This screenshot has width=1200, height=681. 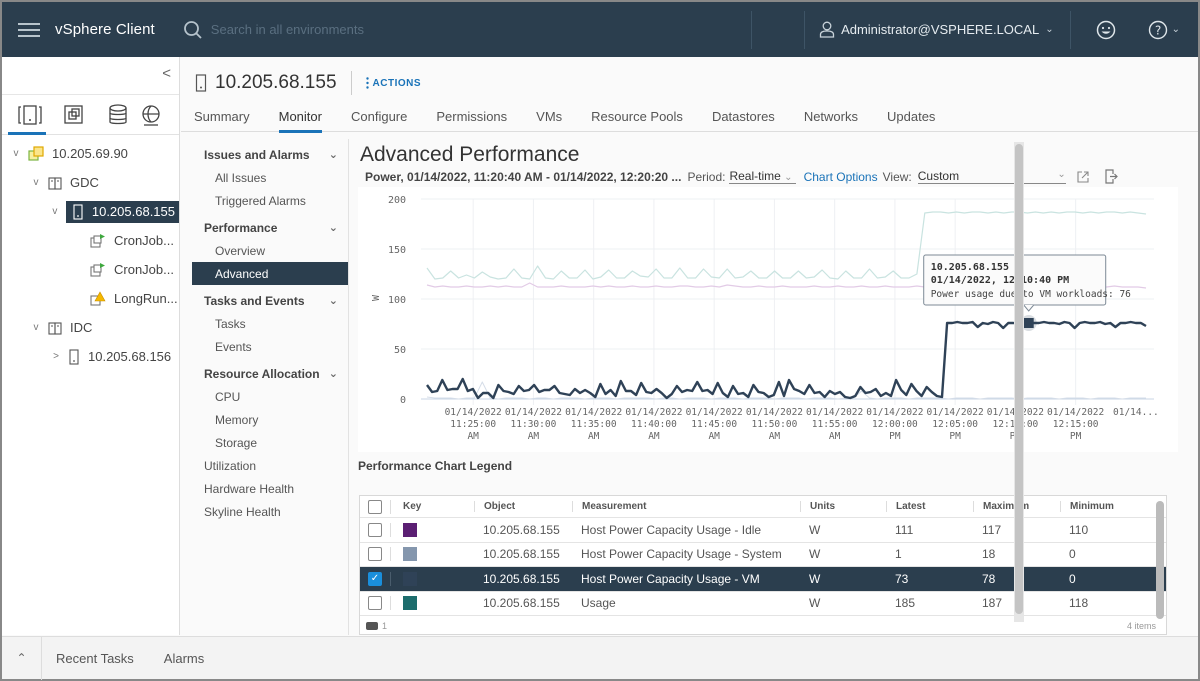 What do you see at coordinates (372, 626) in the screenshot?
I see `column-toggle-icon` at bounding box center [372, 626].